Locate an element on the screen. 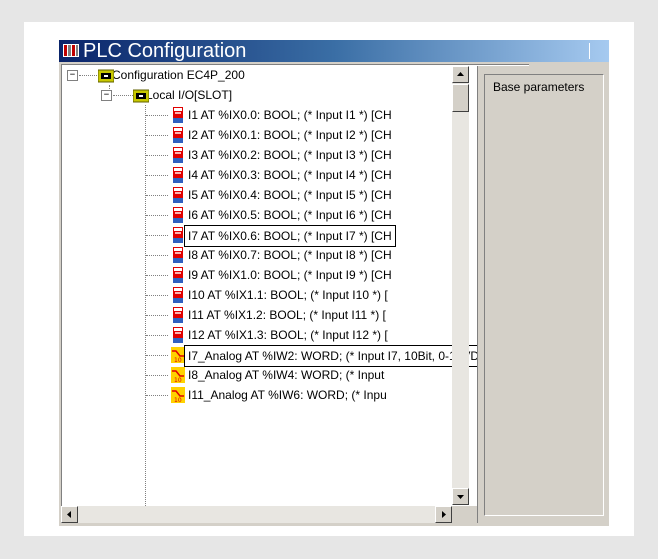 This screenshot has width=658, height=559. variable-declaration-label: I11 AT %IX1.2: BOOL; (* Input I11 *) [ is located at coordinates (287, 315).